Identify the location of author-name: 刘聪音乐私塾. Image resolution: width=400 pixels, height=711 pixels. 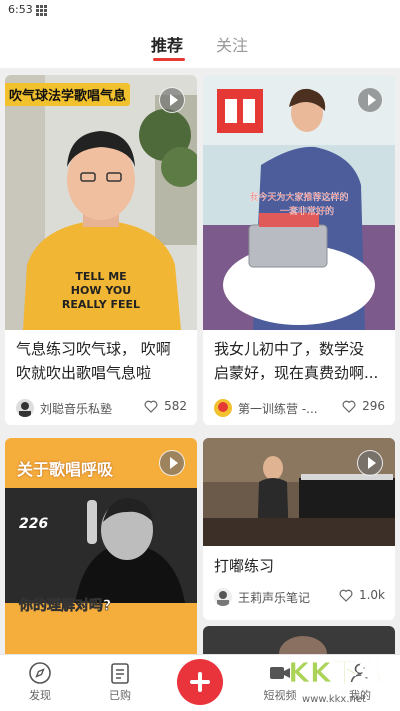
(76, 408).